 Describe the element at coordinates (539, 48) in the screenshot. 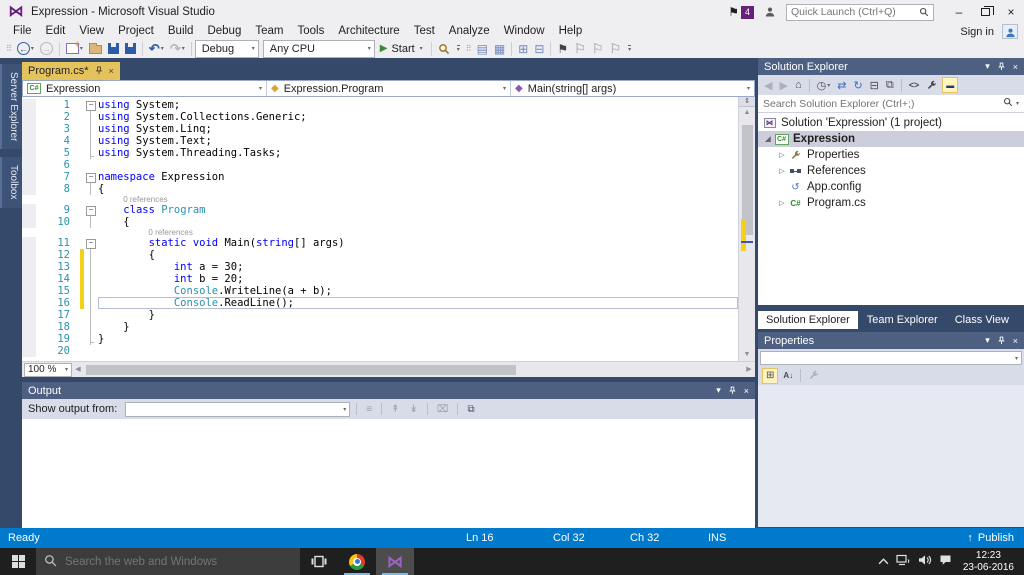

I see `toolbox-icon: ⊟` at that location.